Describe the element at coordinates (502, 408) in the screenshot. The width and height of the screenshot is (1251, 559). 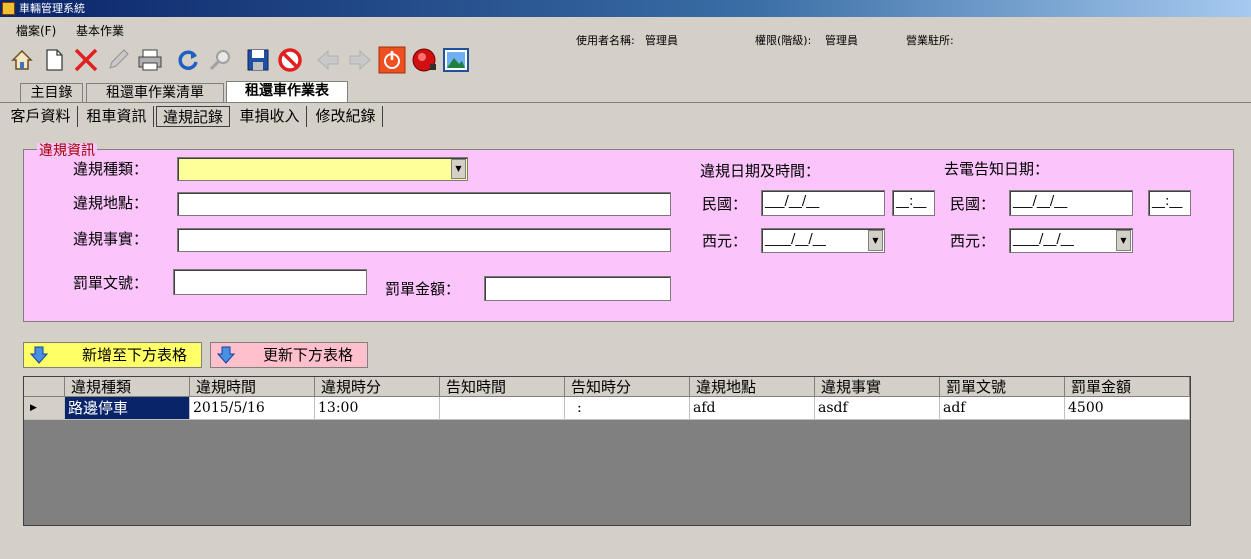
I see `grid-cell-notify-time` at that location.